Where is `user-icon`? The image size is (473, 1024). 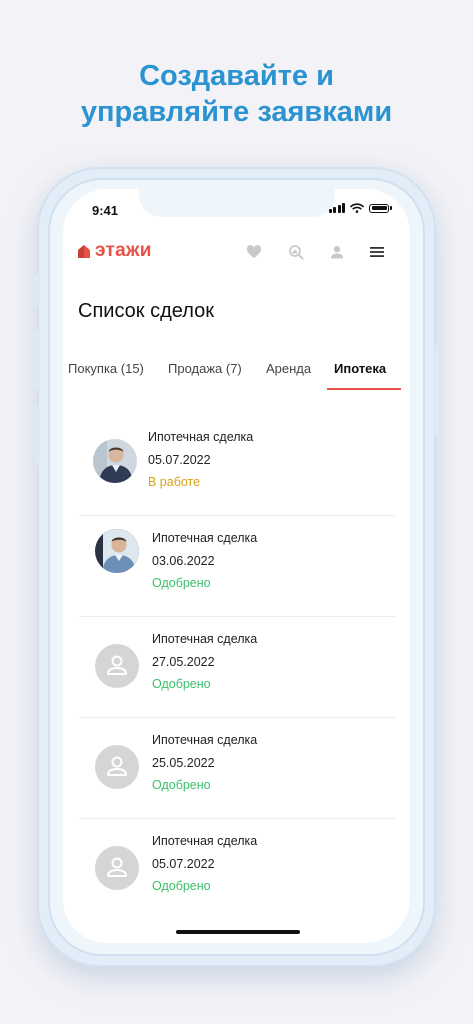 user-icon is located at coordinates (337, 252).